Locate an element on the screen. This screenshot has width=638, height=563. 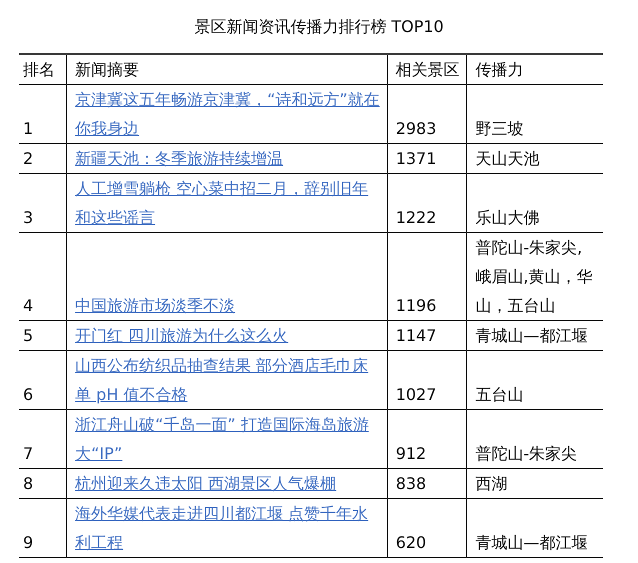
table-cell-text: 普陀山-朱家尖,峨眉山,黄山，华山，五台山 is located at coordinates (534, 277).